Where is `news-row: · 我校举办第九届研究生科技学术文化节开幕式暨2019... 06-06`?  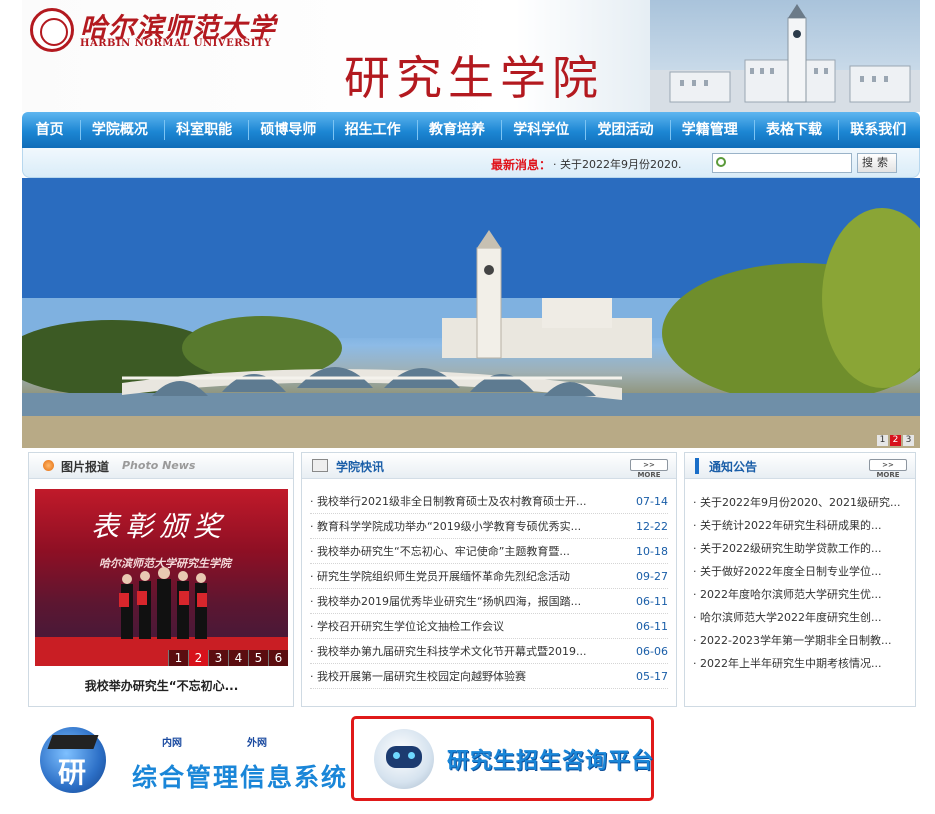 news-row: · 我校举办第九届研究生科技学术文化节开幕式暨2019... 06-06 is located at coordinates (489, 651).